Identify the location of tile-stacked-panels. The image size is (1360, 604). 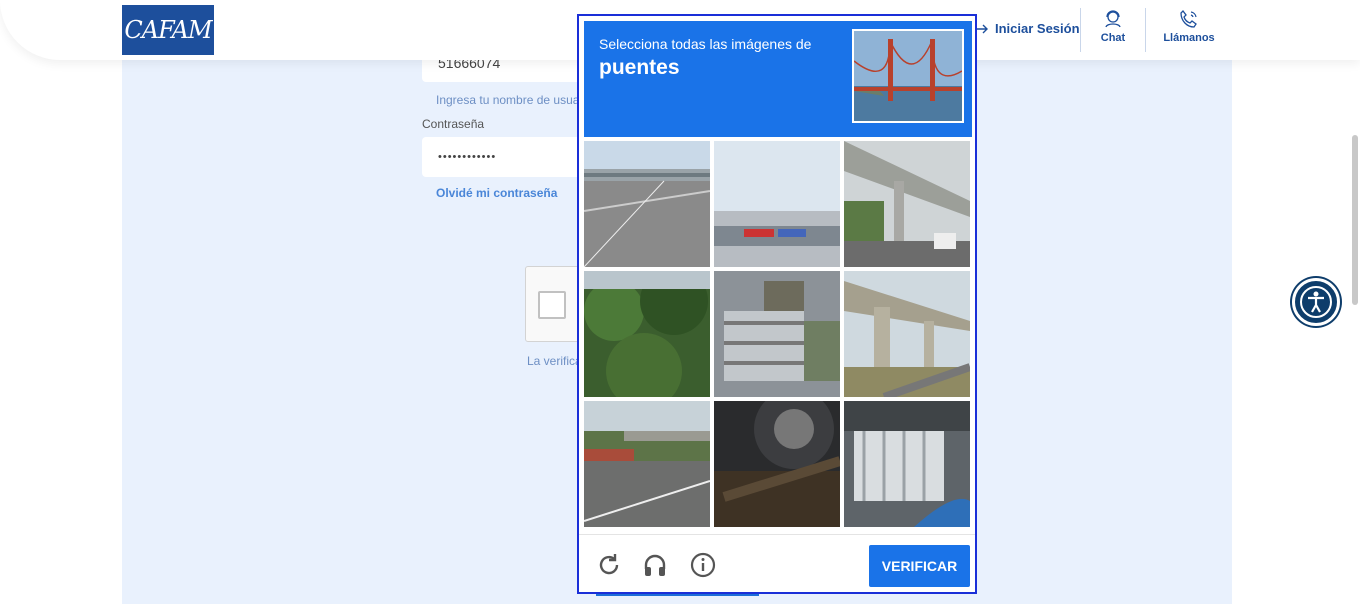
(777, 334).